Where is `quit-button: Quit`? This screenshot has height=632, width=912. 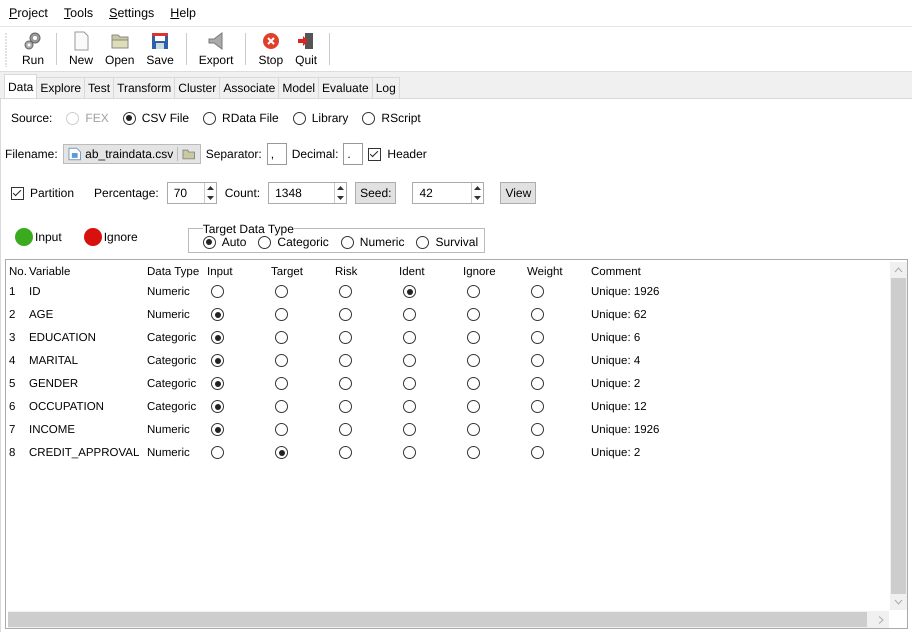
quit-button: Quit is located at coordinates (306, 49).